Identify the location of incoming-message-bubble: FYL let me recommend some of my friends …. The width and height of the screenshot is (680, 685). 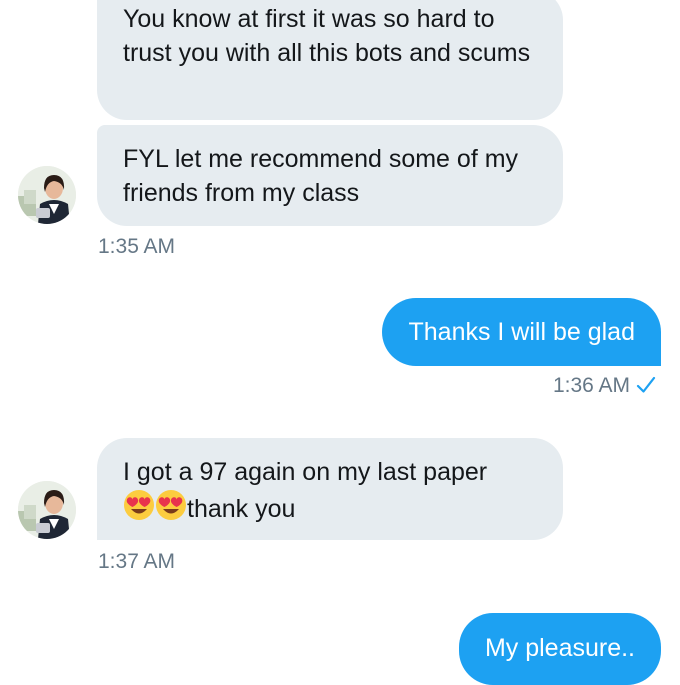
(330, 175).